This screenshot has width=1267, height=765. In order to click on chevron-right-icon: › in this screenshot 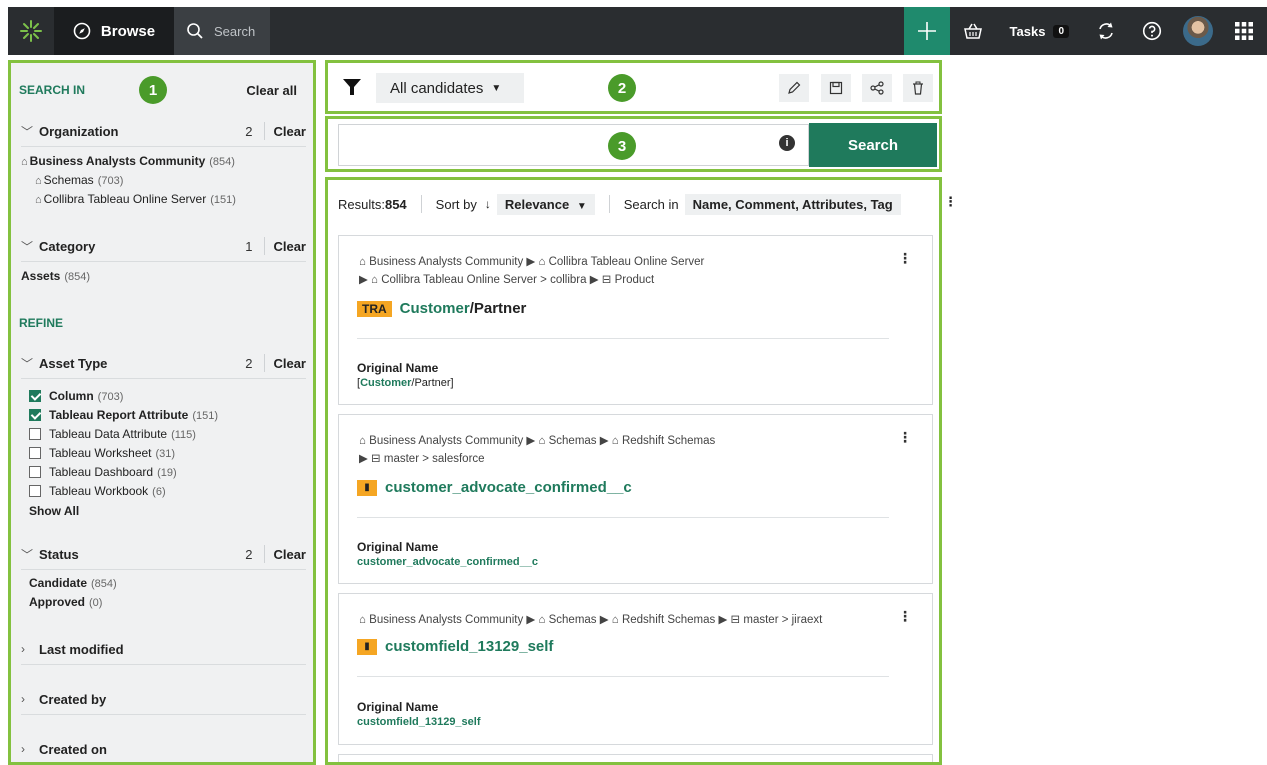, I will do `click(23, 649)`.